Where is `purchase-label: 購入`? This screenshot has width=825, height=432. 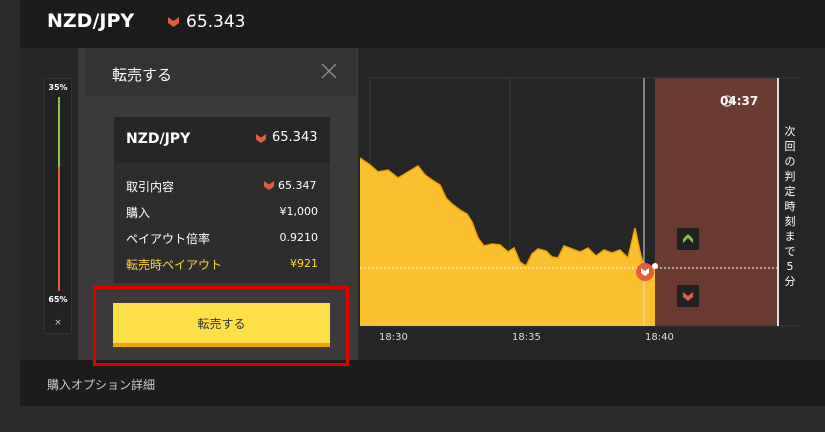 purchase-label: 購入 is located at coordinates (138, 213).